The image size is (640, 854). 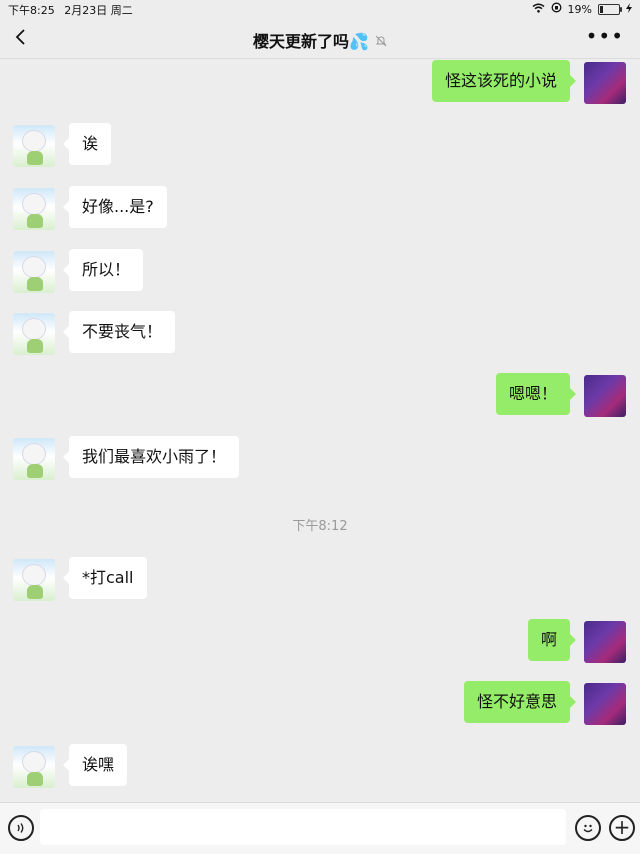 What do you see at coordinates (151, 457) in the screenshot?
I see `message-bubble: 我们最喜欢小雨了！` at bounding box center [151, 457].